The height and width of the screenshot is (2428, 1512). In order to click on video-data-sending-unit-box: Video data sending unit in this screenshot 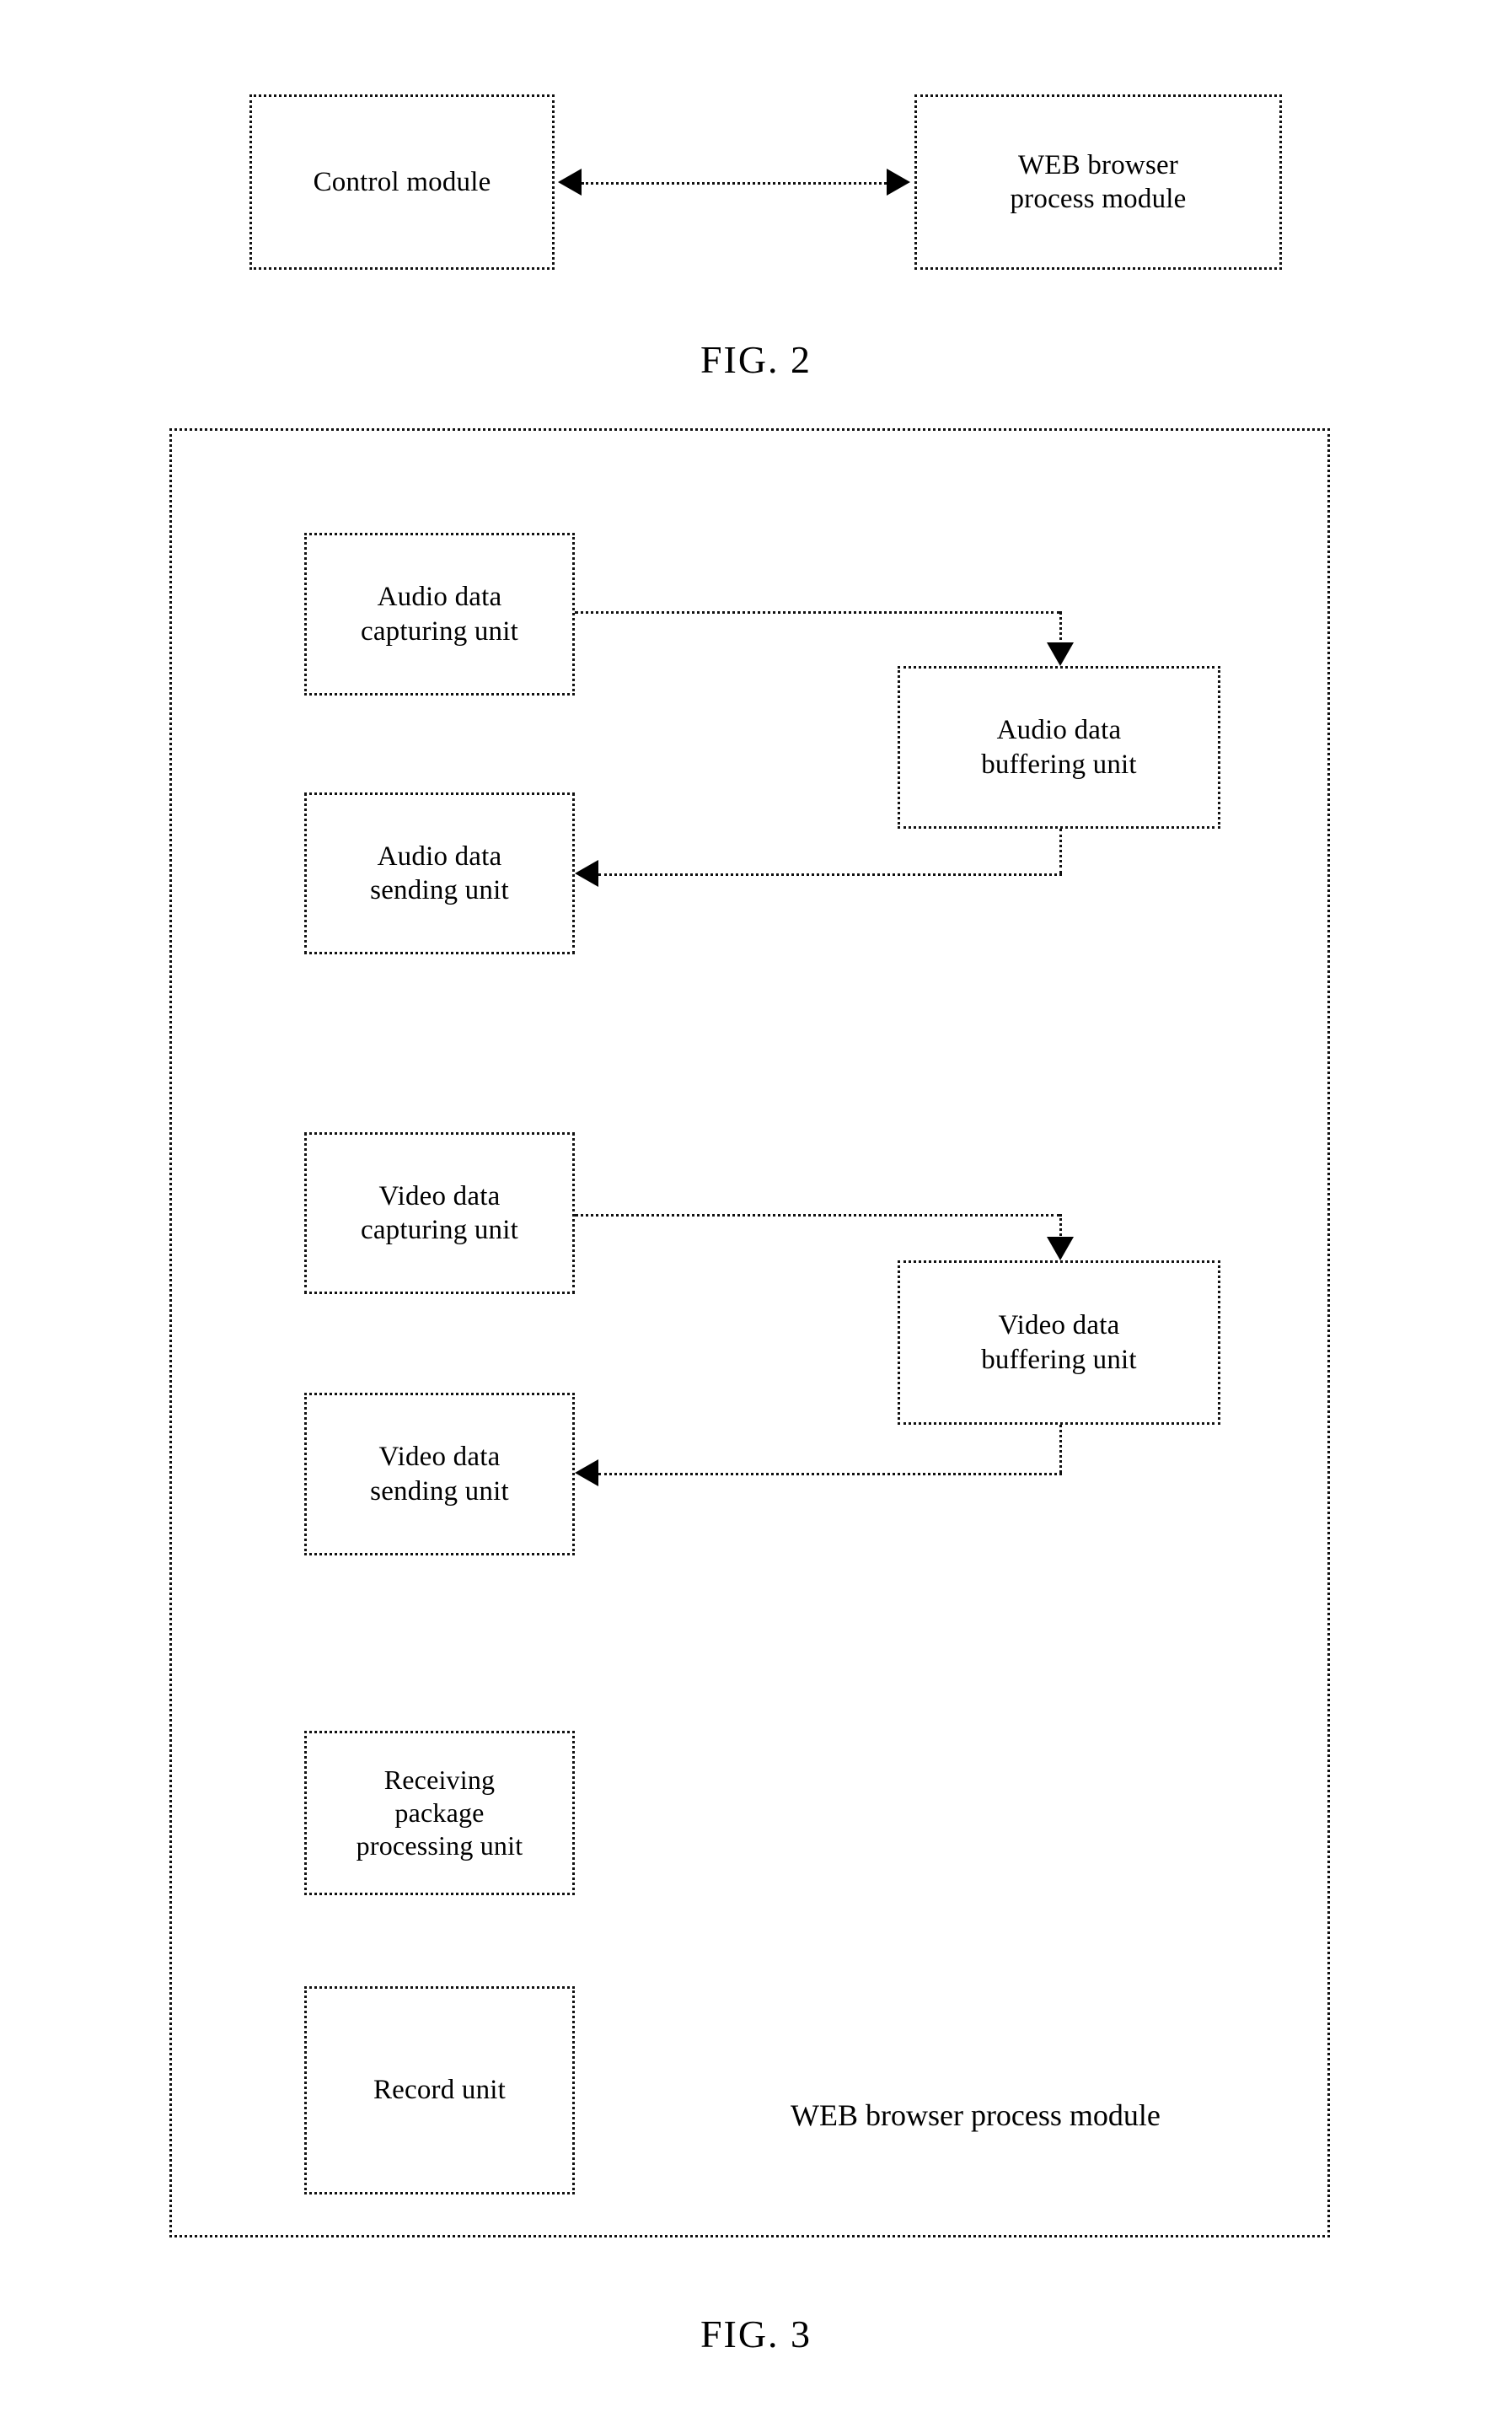, I will do `click(439, 1474)`.